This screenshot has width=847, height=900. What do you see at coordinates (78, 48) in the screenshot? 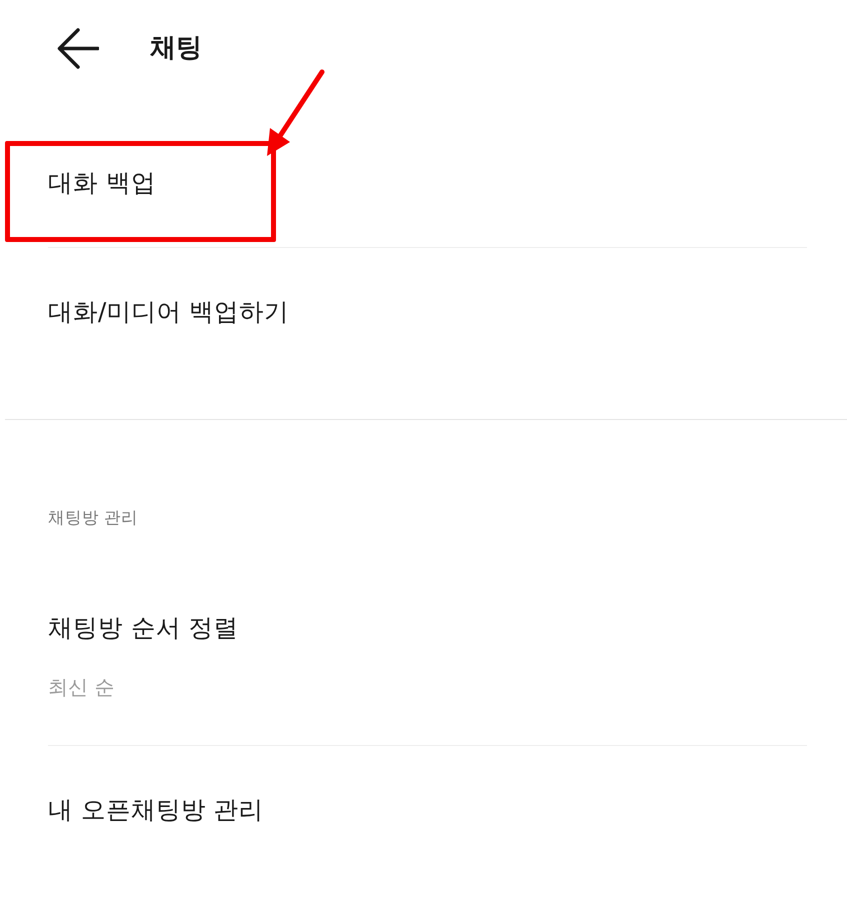
I see `back-arrow-icon` at bounding box center [78, 48].